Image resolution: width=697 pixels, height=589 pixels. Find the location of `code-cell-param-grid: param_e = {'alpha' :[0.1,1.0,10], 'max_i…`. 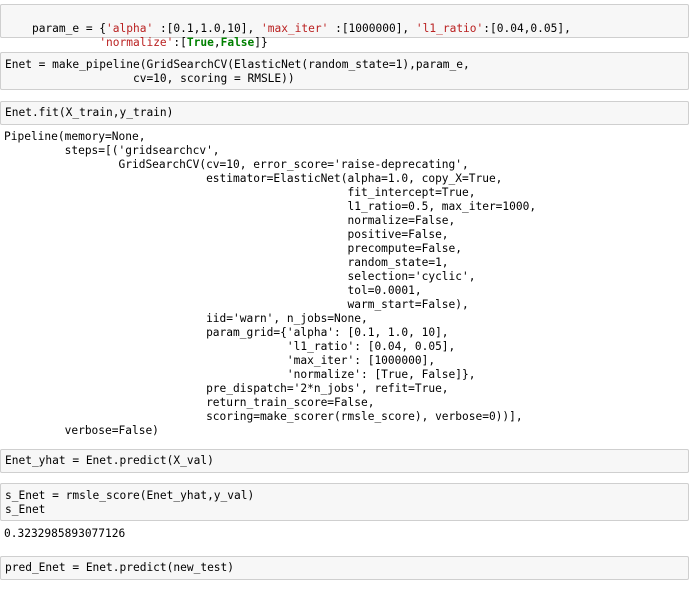

code-cell-param-grid: param_e = {'alpha' :[0.1,1.0,10], 'max_i… is located at coordinates (344, 26).